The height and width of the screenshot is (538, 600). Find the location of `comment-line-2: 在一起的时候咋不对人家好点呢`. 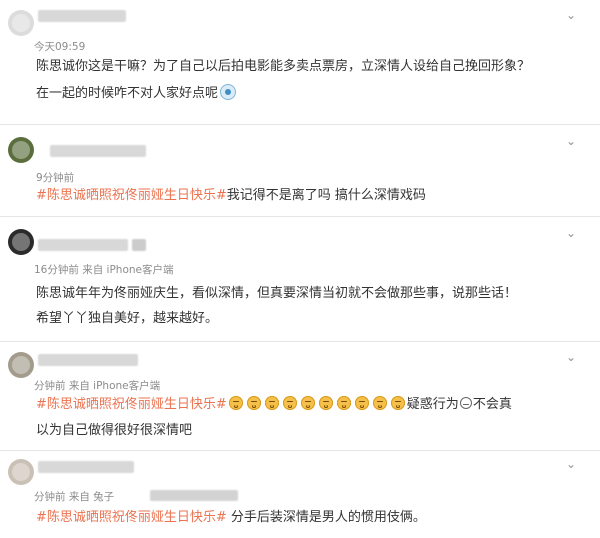

comment-line-2: 在一起的时候咋不对人家好点呢 is located at coordinates (136, 93).